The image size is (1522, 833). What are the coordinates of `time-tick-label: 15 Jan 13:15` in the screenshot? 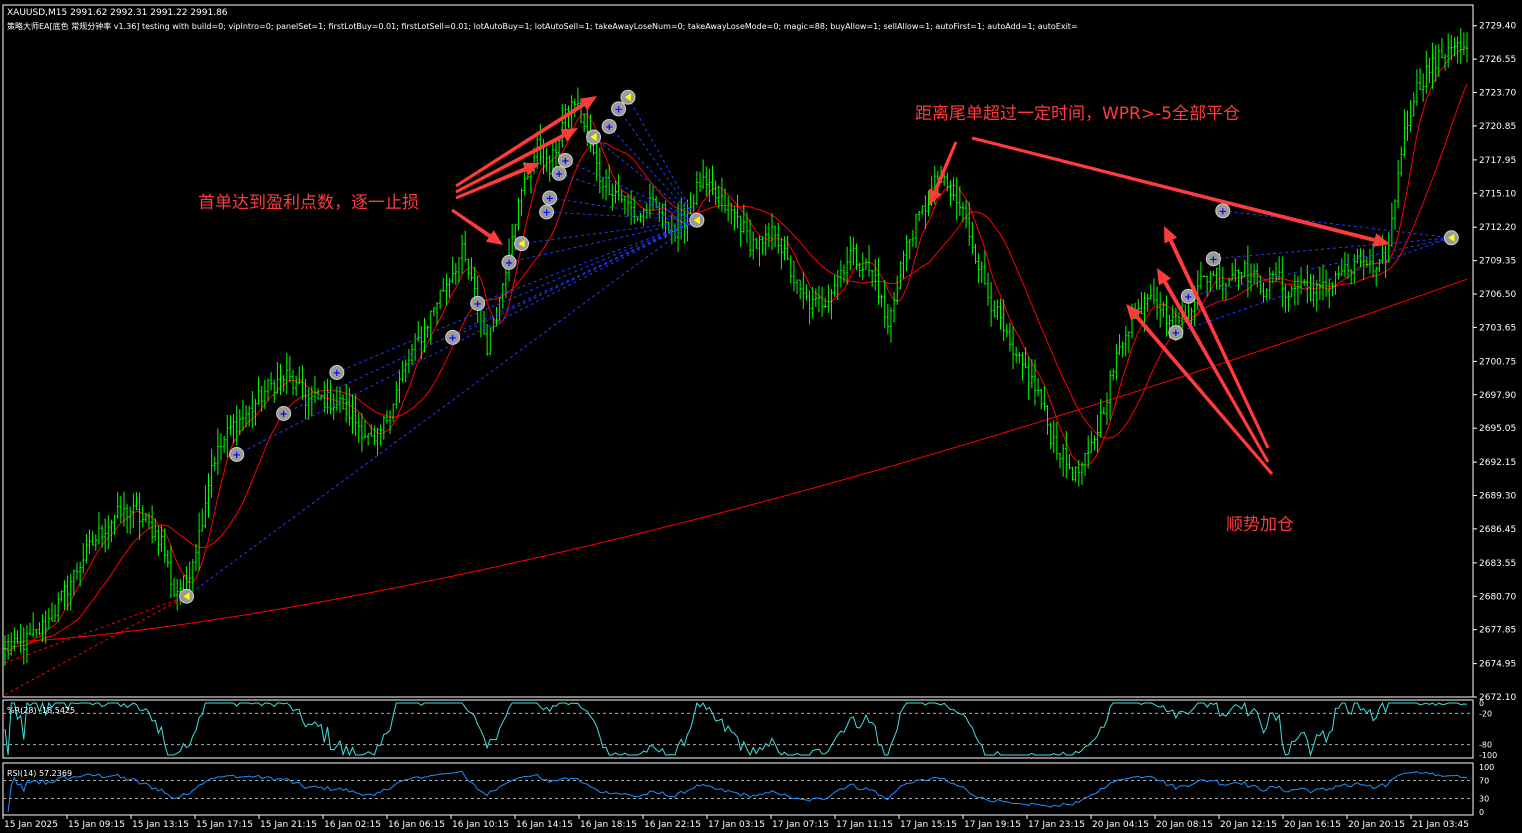 It's located at (160, 825).